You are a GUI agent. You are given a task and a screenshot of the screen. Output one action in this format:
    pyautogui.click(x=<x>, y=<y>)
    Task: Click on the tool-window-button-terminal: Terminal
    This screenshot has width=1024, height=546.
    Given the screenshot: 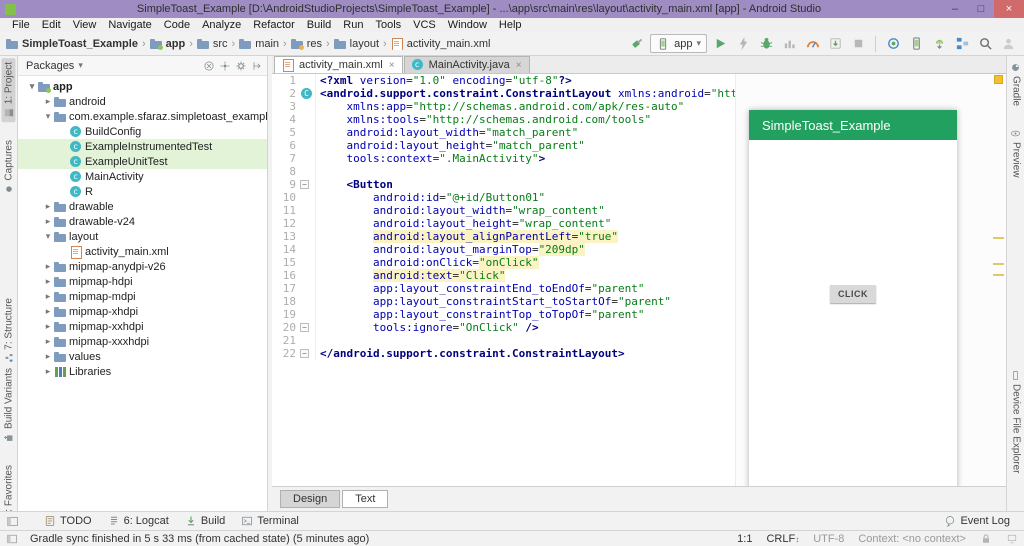 What is the action you would take?
    pyautogui.click(x=270, y=521)
    